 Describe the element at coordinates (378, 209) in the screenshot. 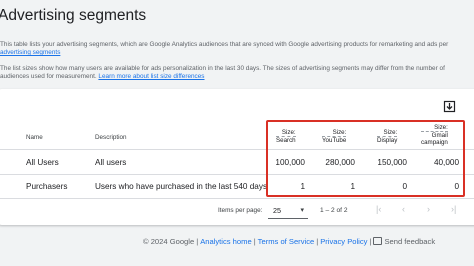

I see `first-page-icon: |‹` at that location.